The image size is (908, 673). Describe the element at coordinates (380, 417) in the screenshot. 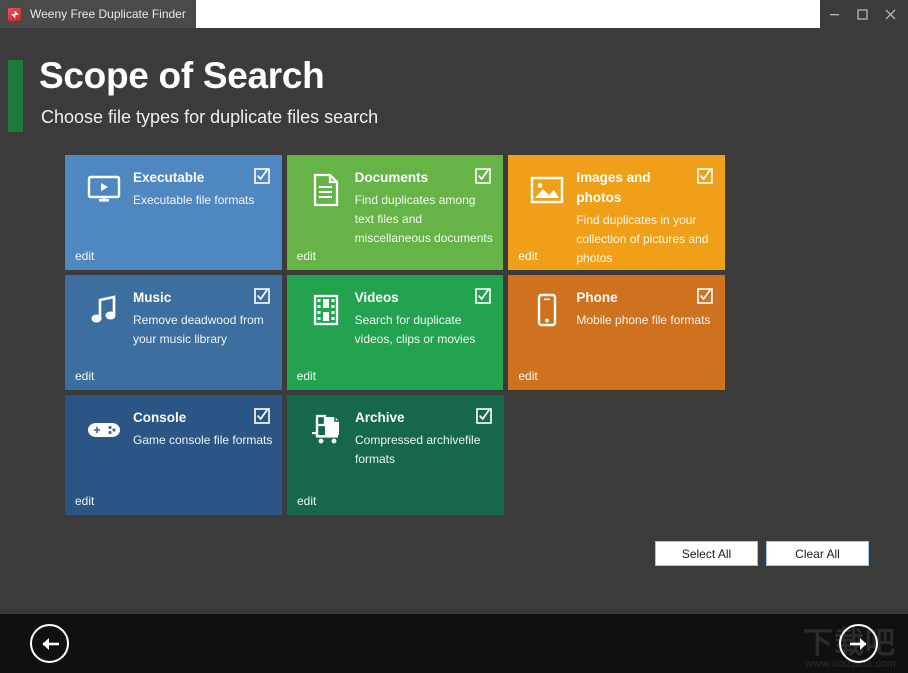

I see `tile-title: Archive` at that location.